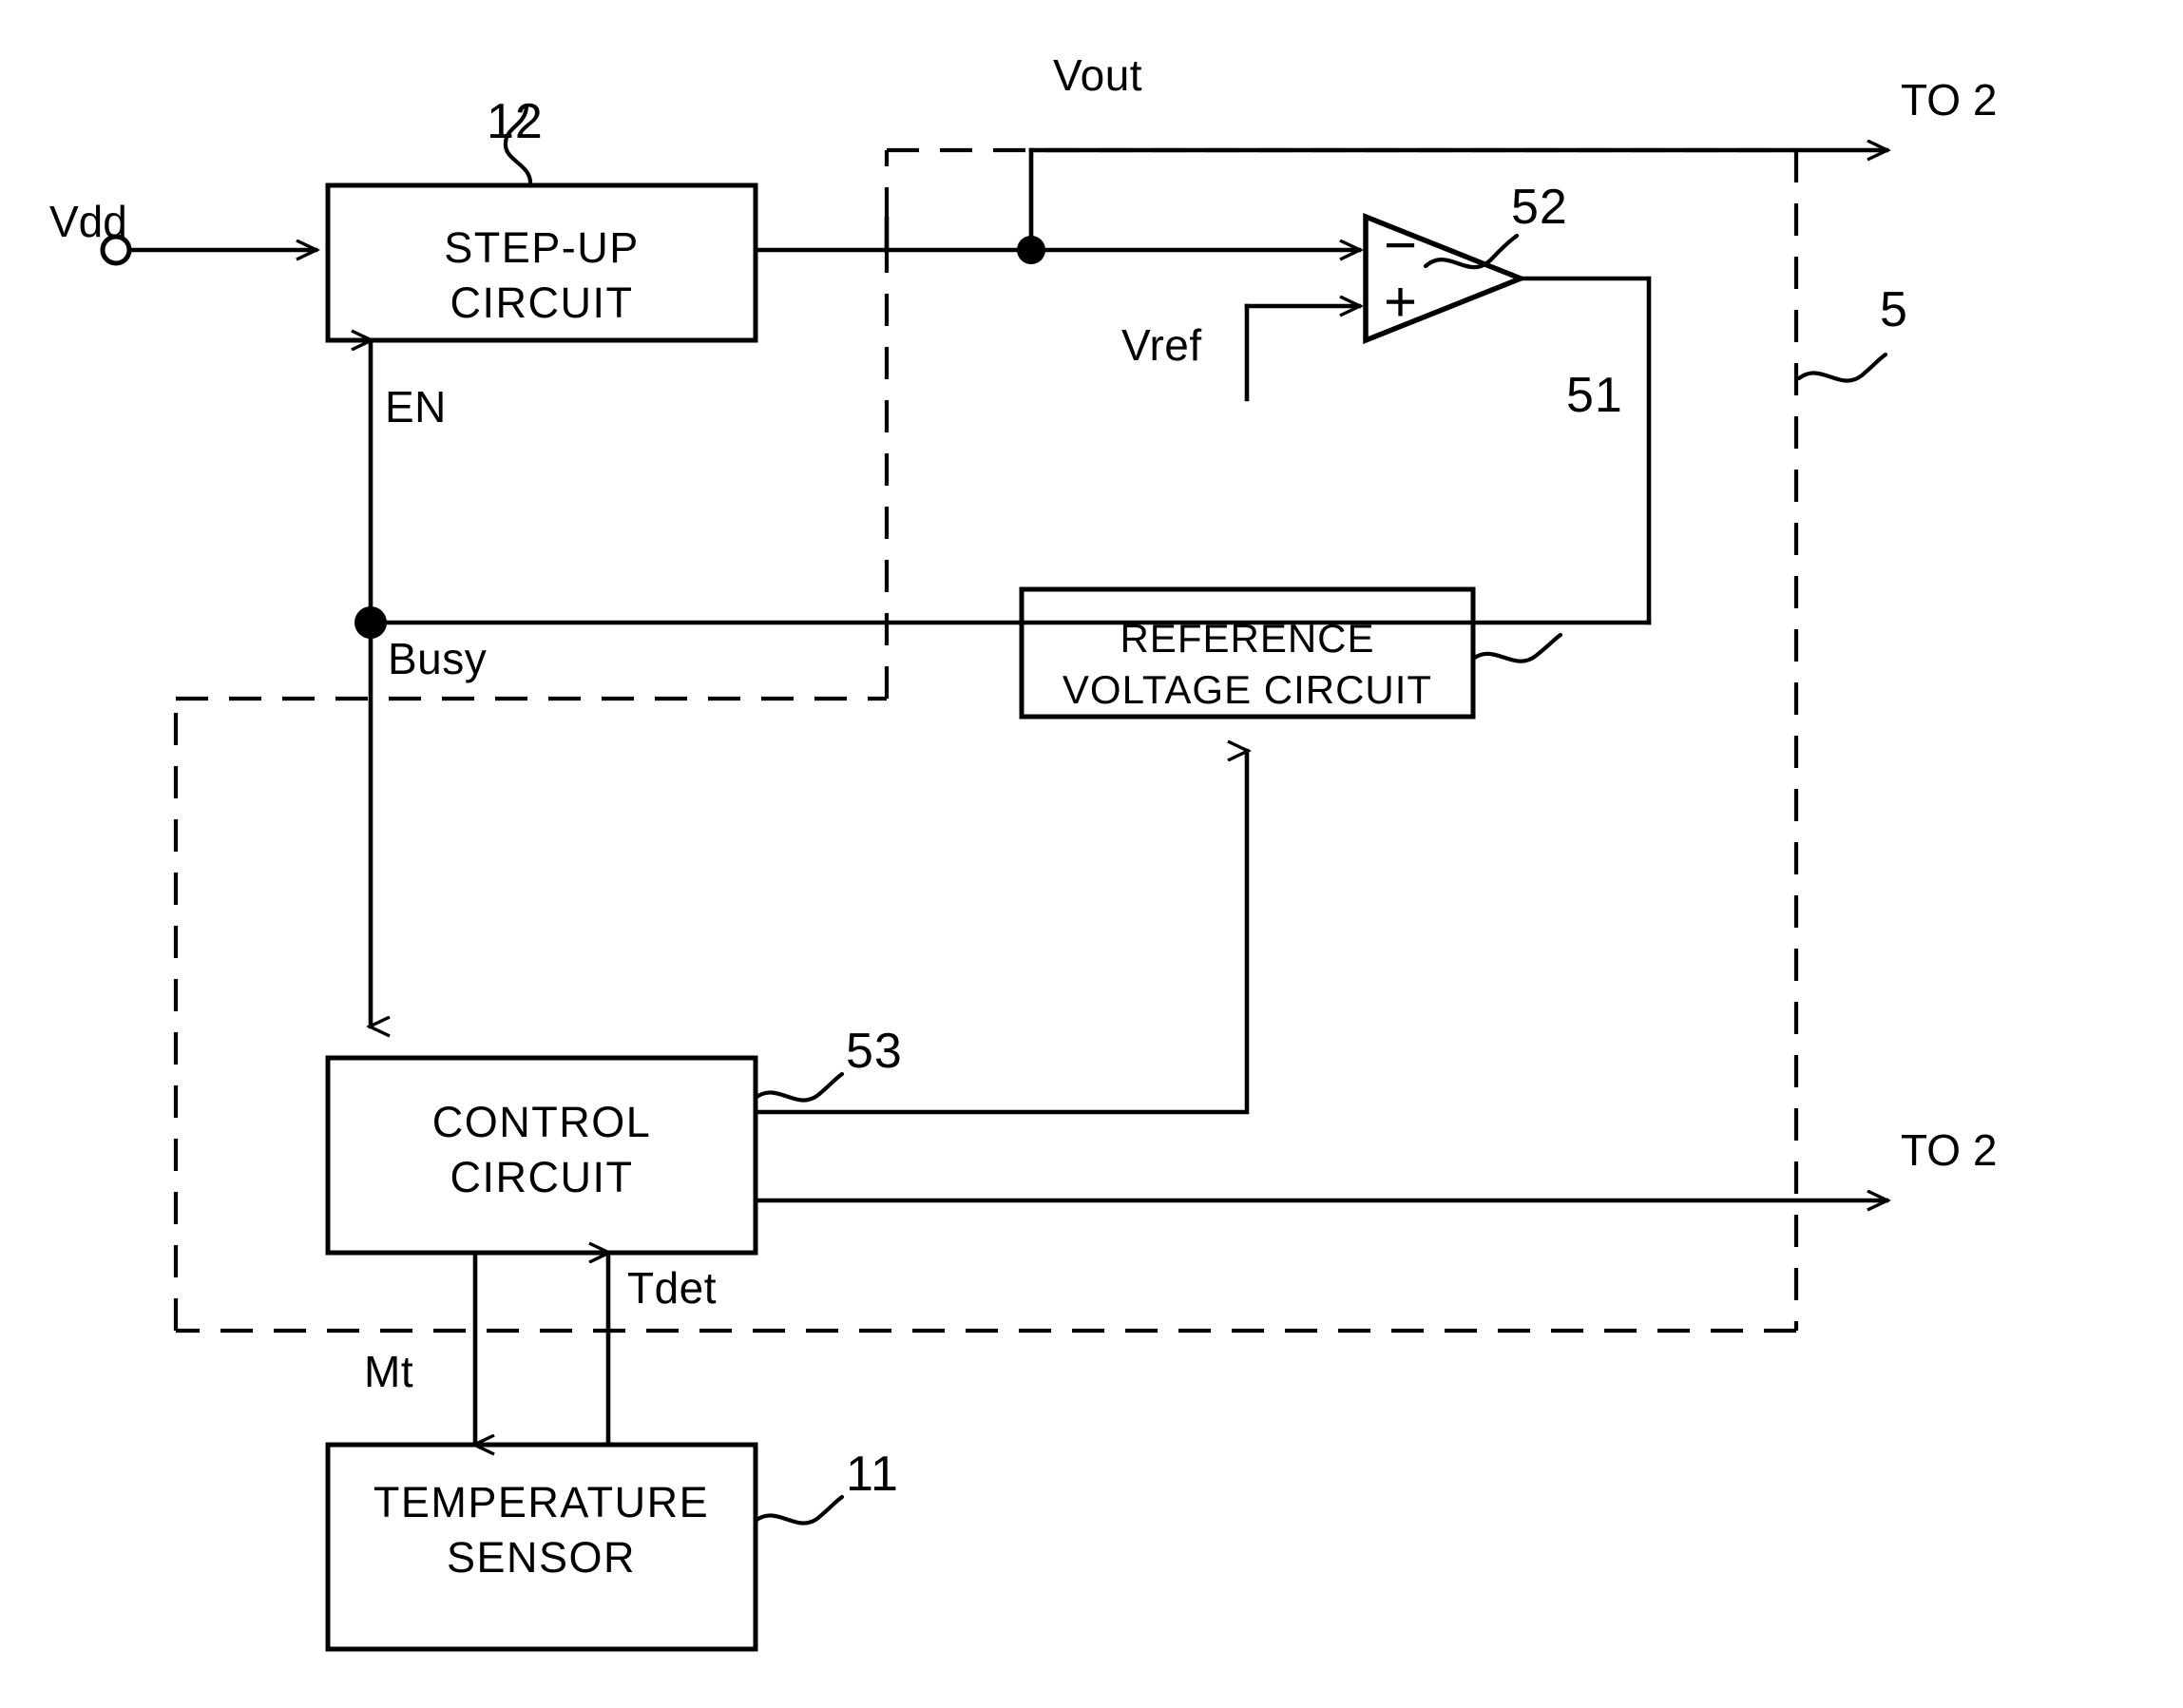 The width and height of the screenshot is (2183, 1708). Describe the element at coordinates (1401, 302) in the screenshot. I see `comparator-plus-sign: +` at that location.